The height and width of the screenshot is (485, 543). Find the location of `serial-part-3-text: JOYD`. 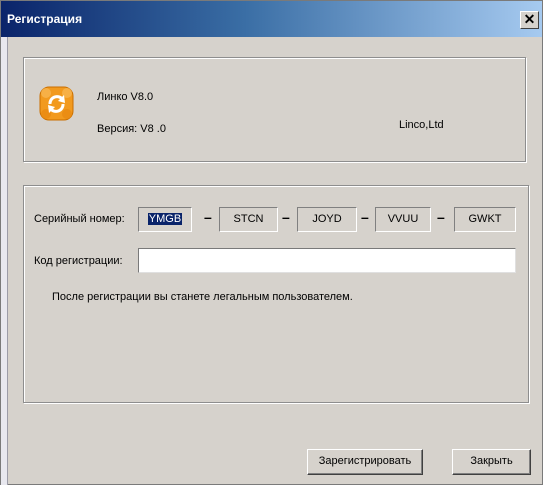

serial-part-3-text: JOYD is located at coordinates (327, 219).